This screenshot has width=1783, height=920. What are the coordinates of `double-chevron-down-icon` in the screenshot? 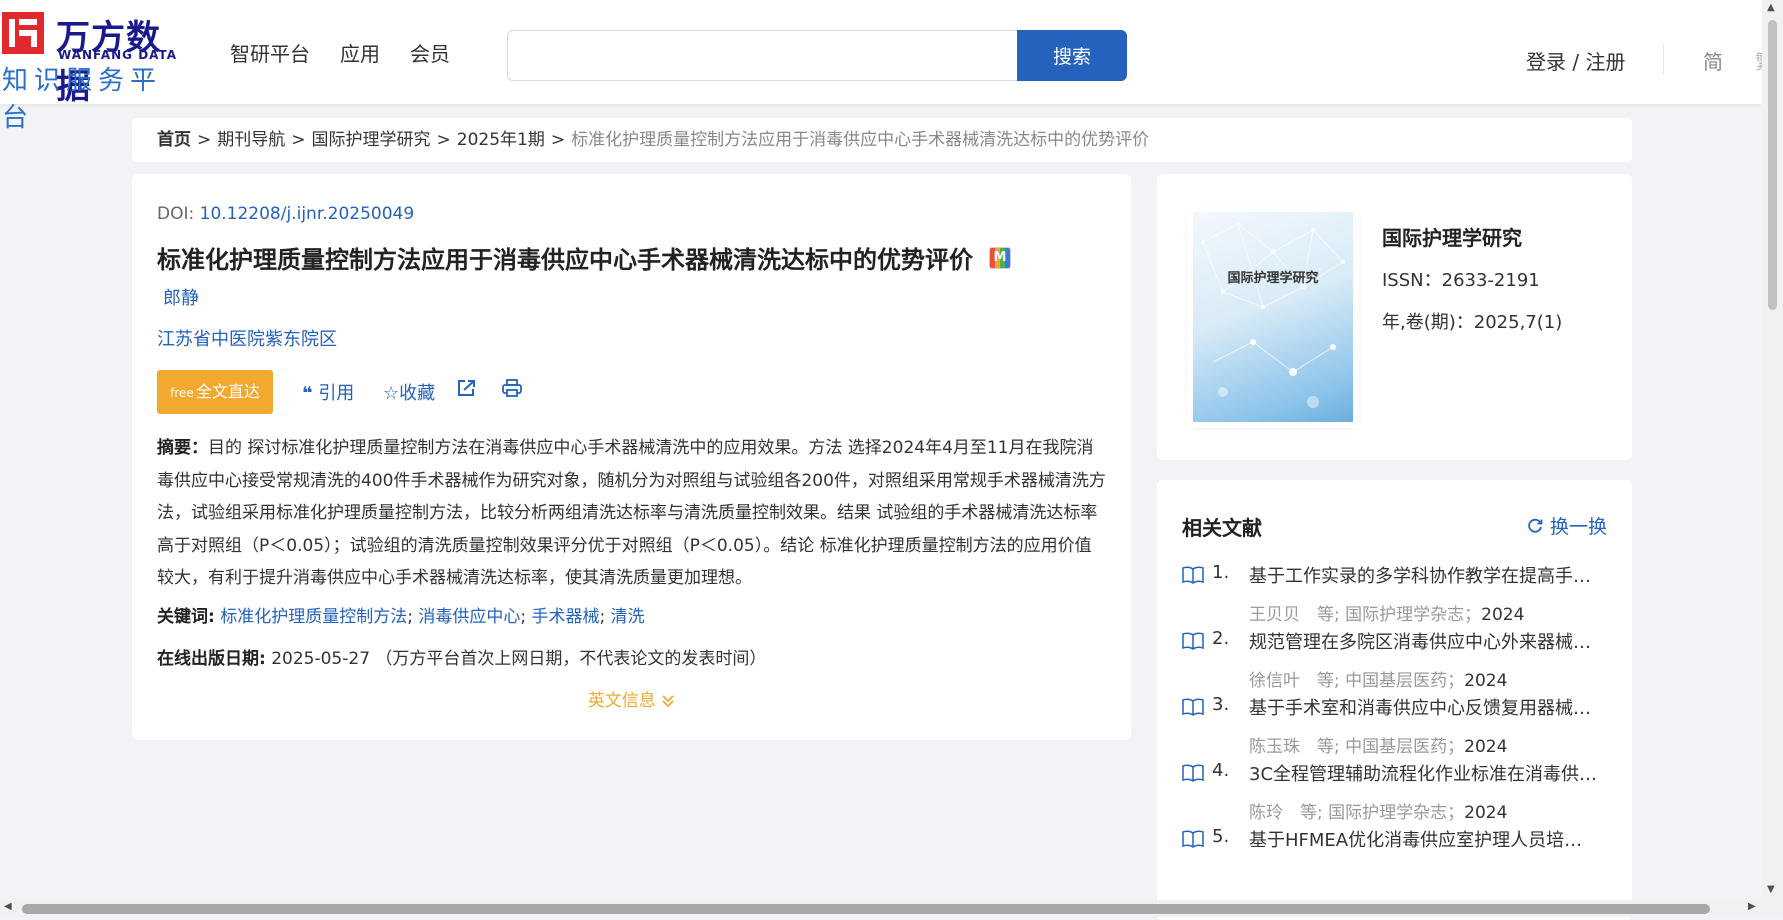 It's located at (668, 701).